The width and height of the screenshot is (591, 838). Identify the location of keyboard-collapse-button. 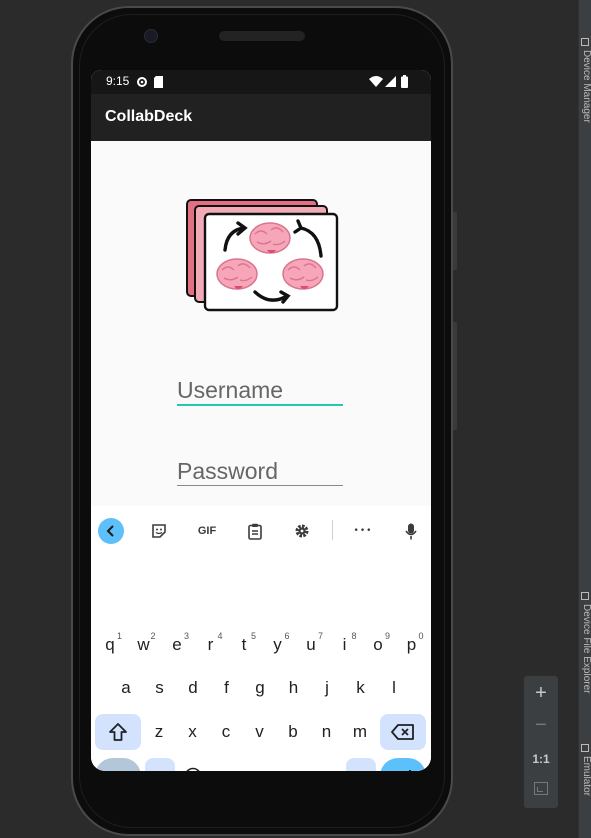
(111, 531).